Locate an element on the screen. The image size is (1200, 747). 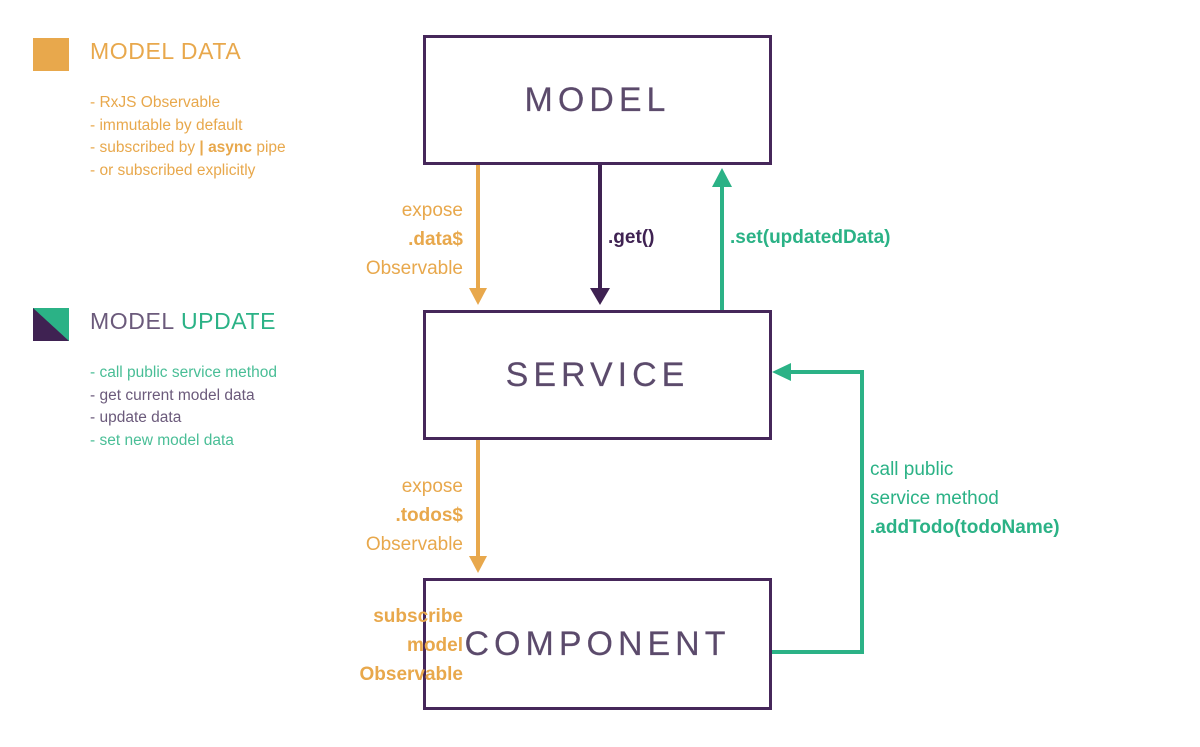
edge-label-line: call public is located at coordinates (912, 469).